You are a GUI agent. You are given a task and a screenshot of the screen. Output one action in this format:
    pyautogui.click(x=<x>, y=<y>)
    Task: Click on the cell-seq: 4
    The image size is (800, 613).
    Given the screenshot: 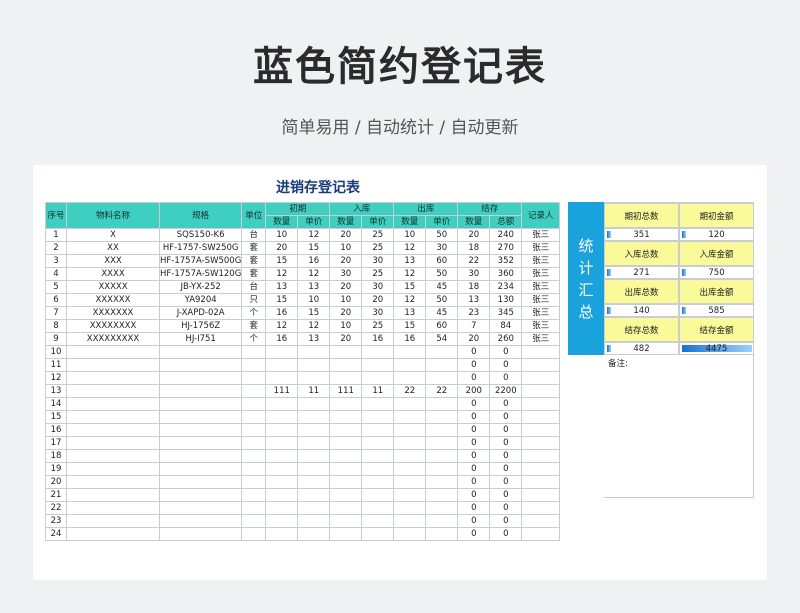 What is the action you would take?
    pyautogui.click(x=56, y=274)
    